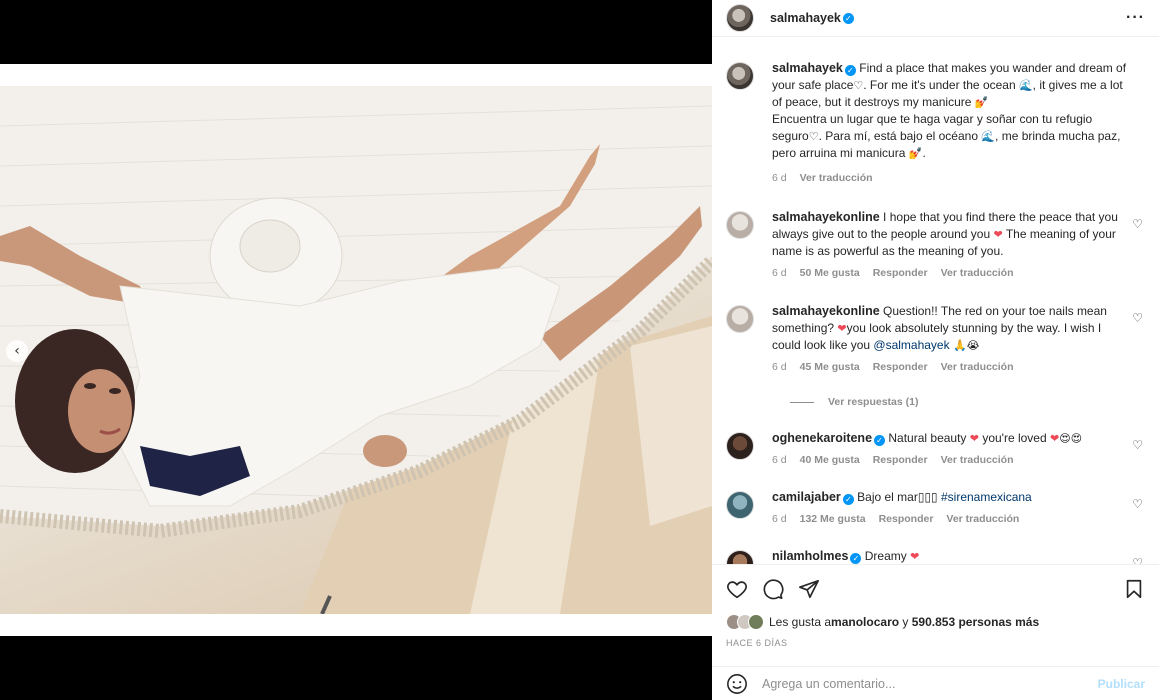 The image size is (1159, 700). I want to click on publish-button: Publicar, so click(1121, 684).